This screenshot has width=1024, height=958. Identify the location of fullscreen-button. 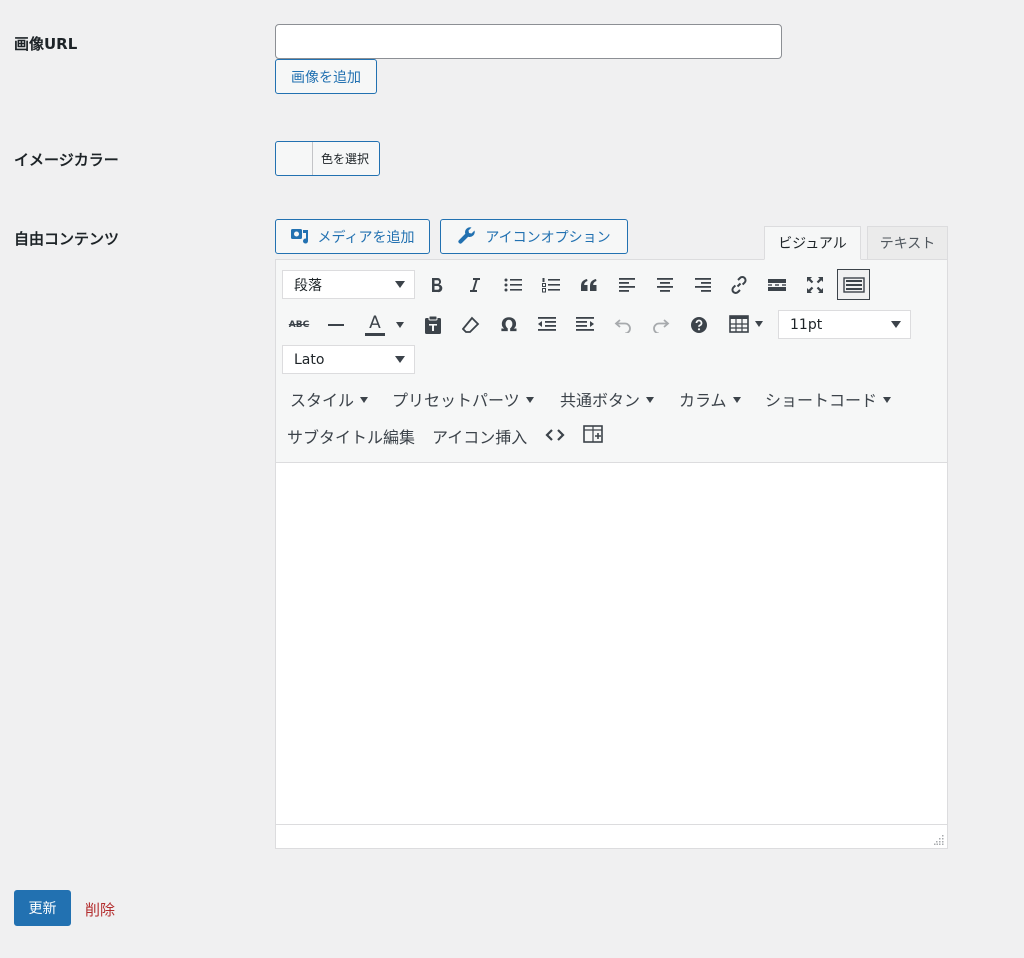
(815, 285).